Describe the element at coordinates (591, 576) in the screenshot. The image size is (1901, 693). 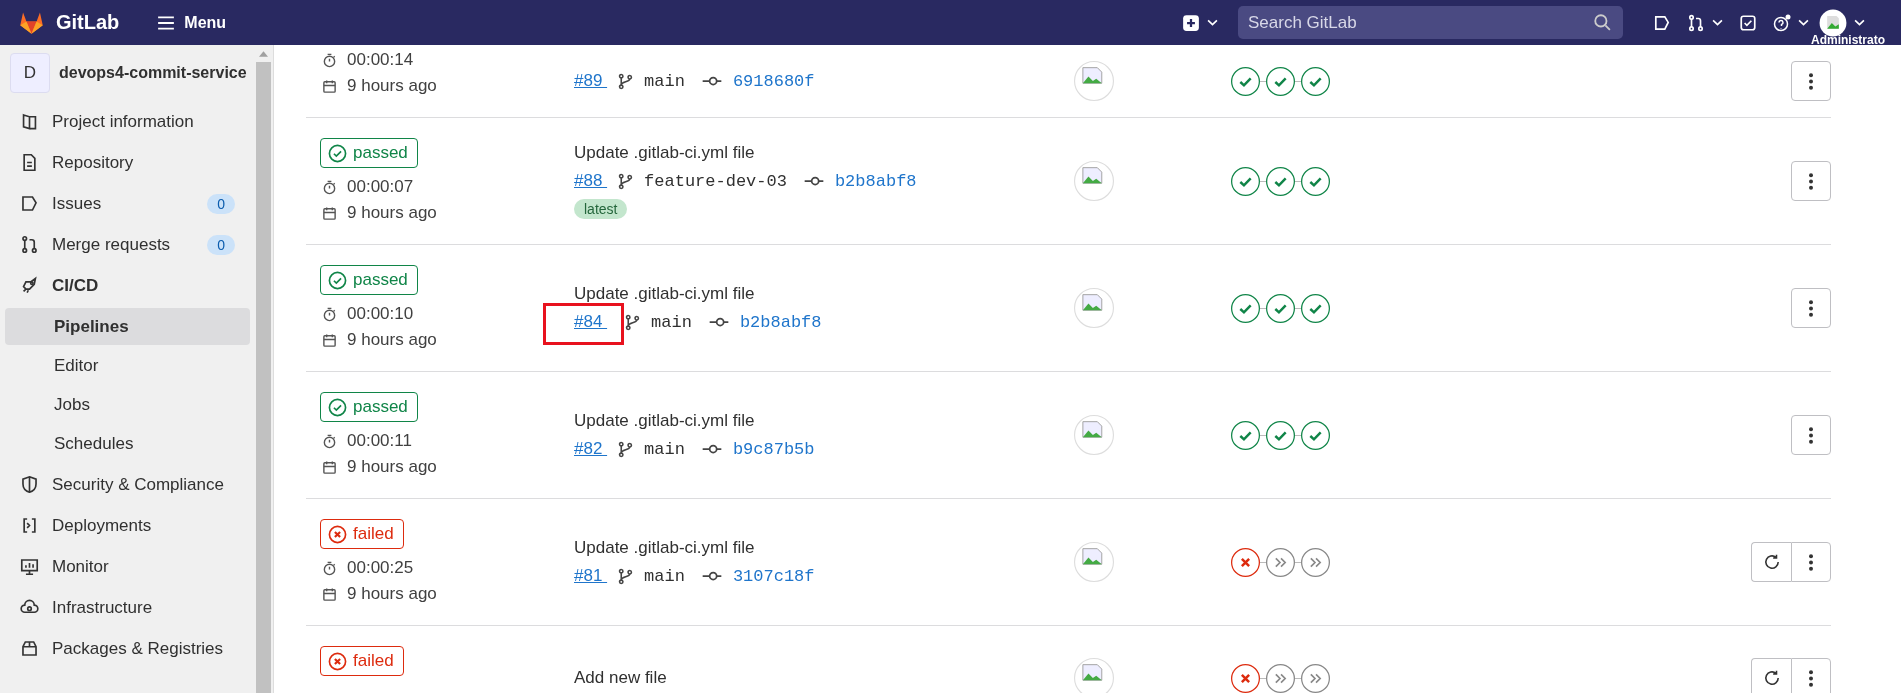
I see `pipeline-id-link: #81` at that location.